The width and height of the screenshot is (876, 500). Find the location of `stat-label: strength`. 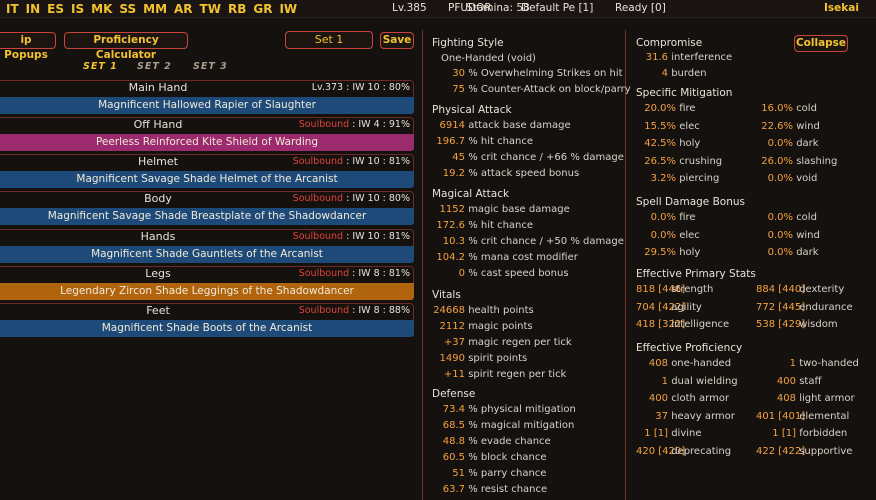

stat-label: strength is located at coordinates (692, 289).